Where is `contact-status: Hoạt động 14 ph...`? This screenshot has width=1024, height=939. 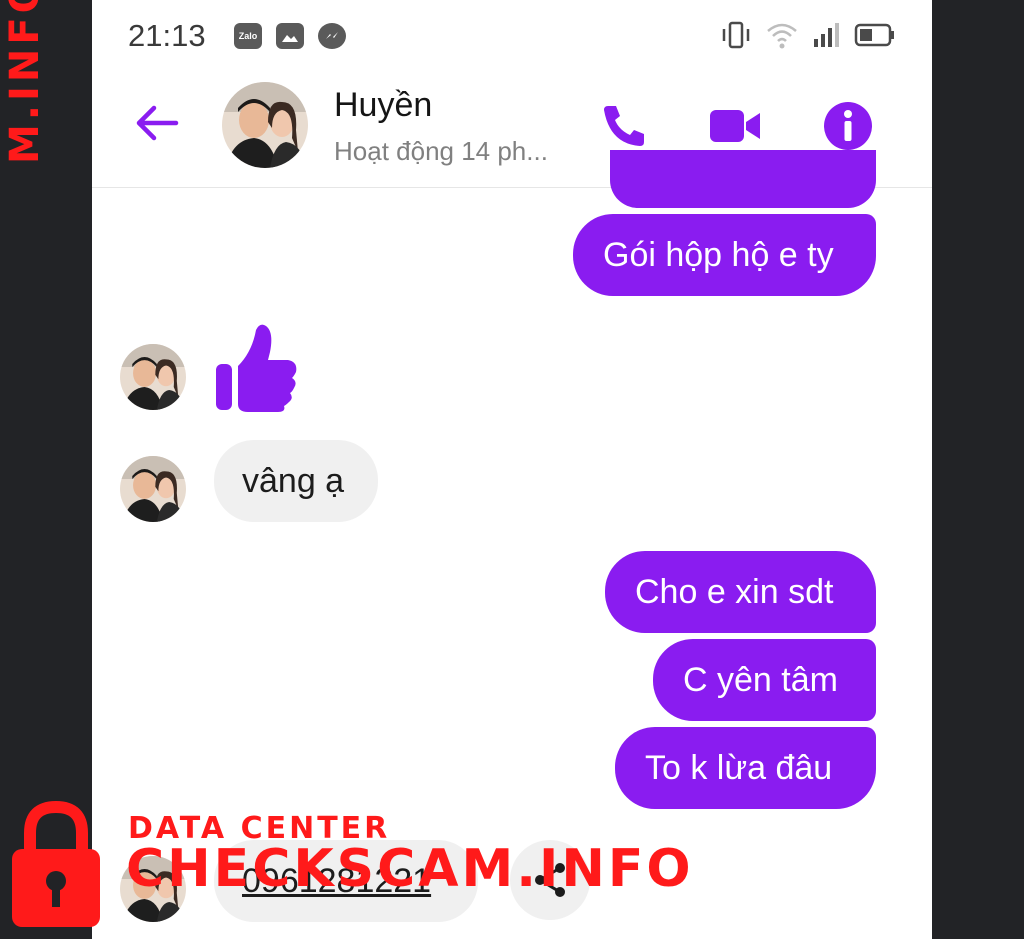
contact-status: Hoạt động 14 ph... is located at coordinates (441, 151).